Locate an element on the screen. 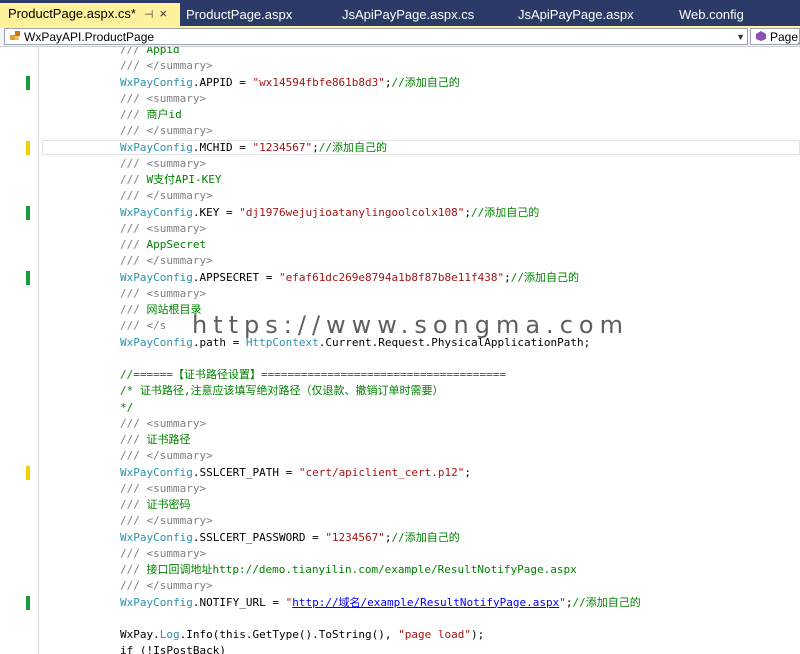 This screenshot has height=654, width=800. code-line: /// W支付API-KEY is located at coordinates (170, 180).